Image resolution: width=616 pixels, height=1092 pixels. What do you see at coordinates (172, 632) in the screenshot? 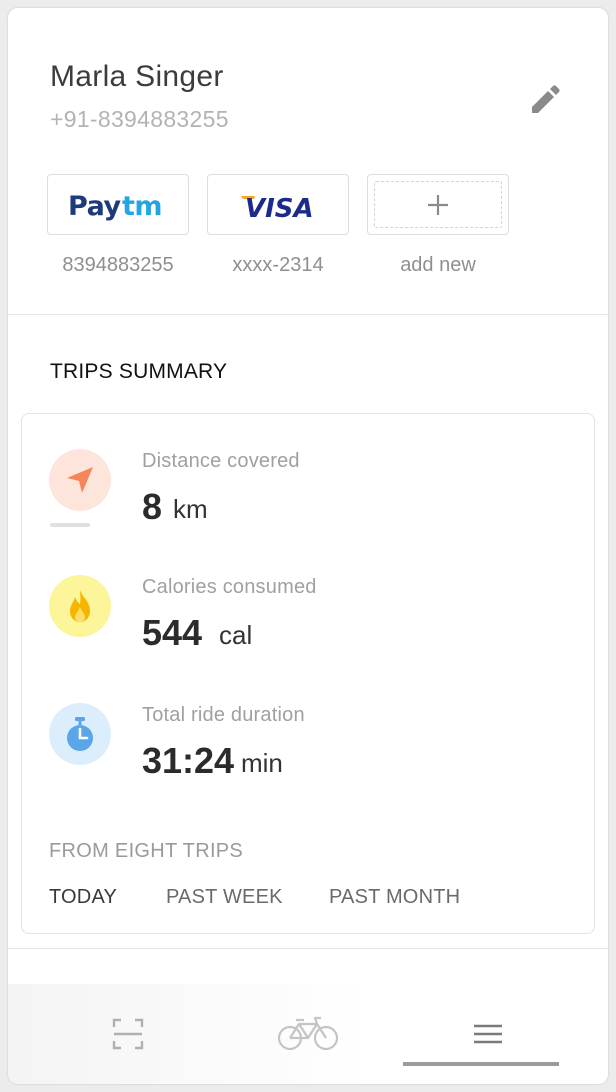
I see `calories-value: 544` at bounding box center [172, 632].